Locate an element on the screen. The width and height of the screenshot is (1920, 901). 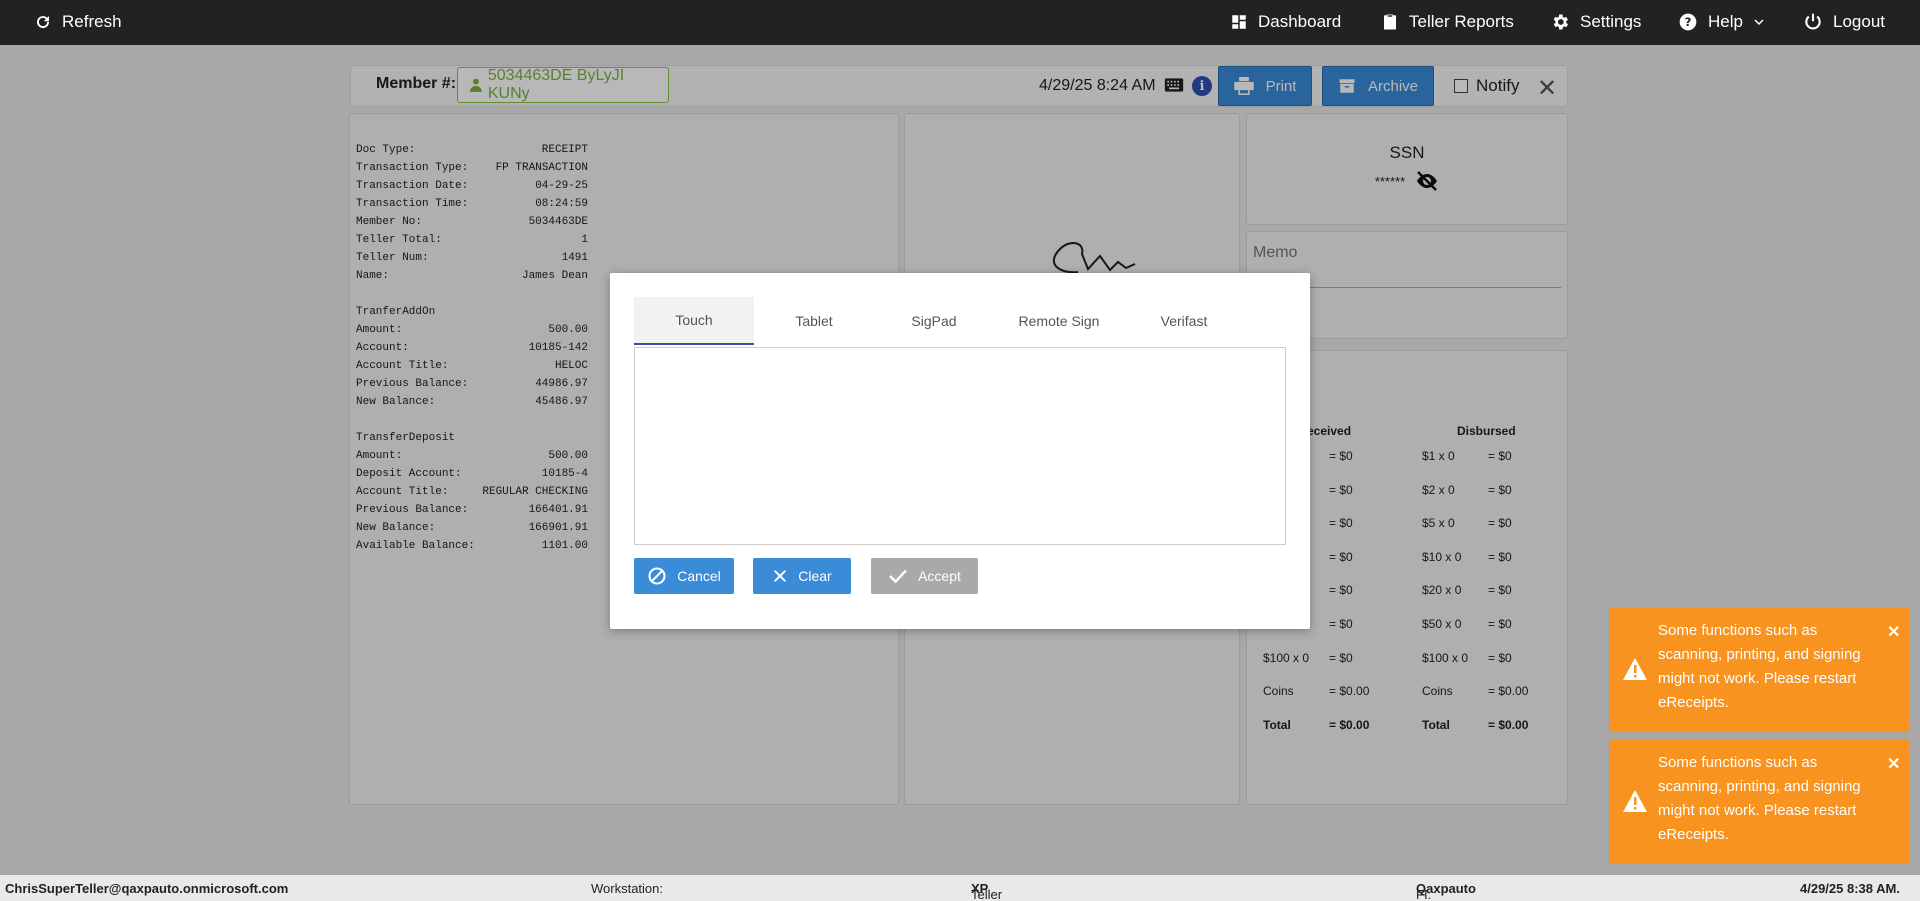
refresh-button: Refresh is located at coordinates (78, 22).